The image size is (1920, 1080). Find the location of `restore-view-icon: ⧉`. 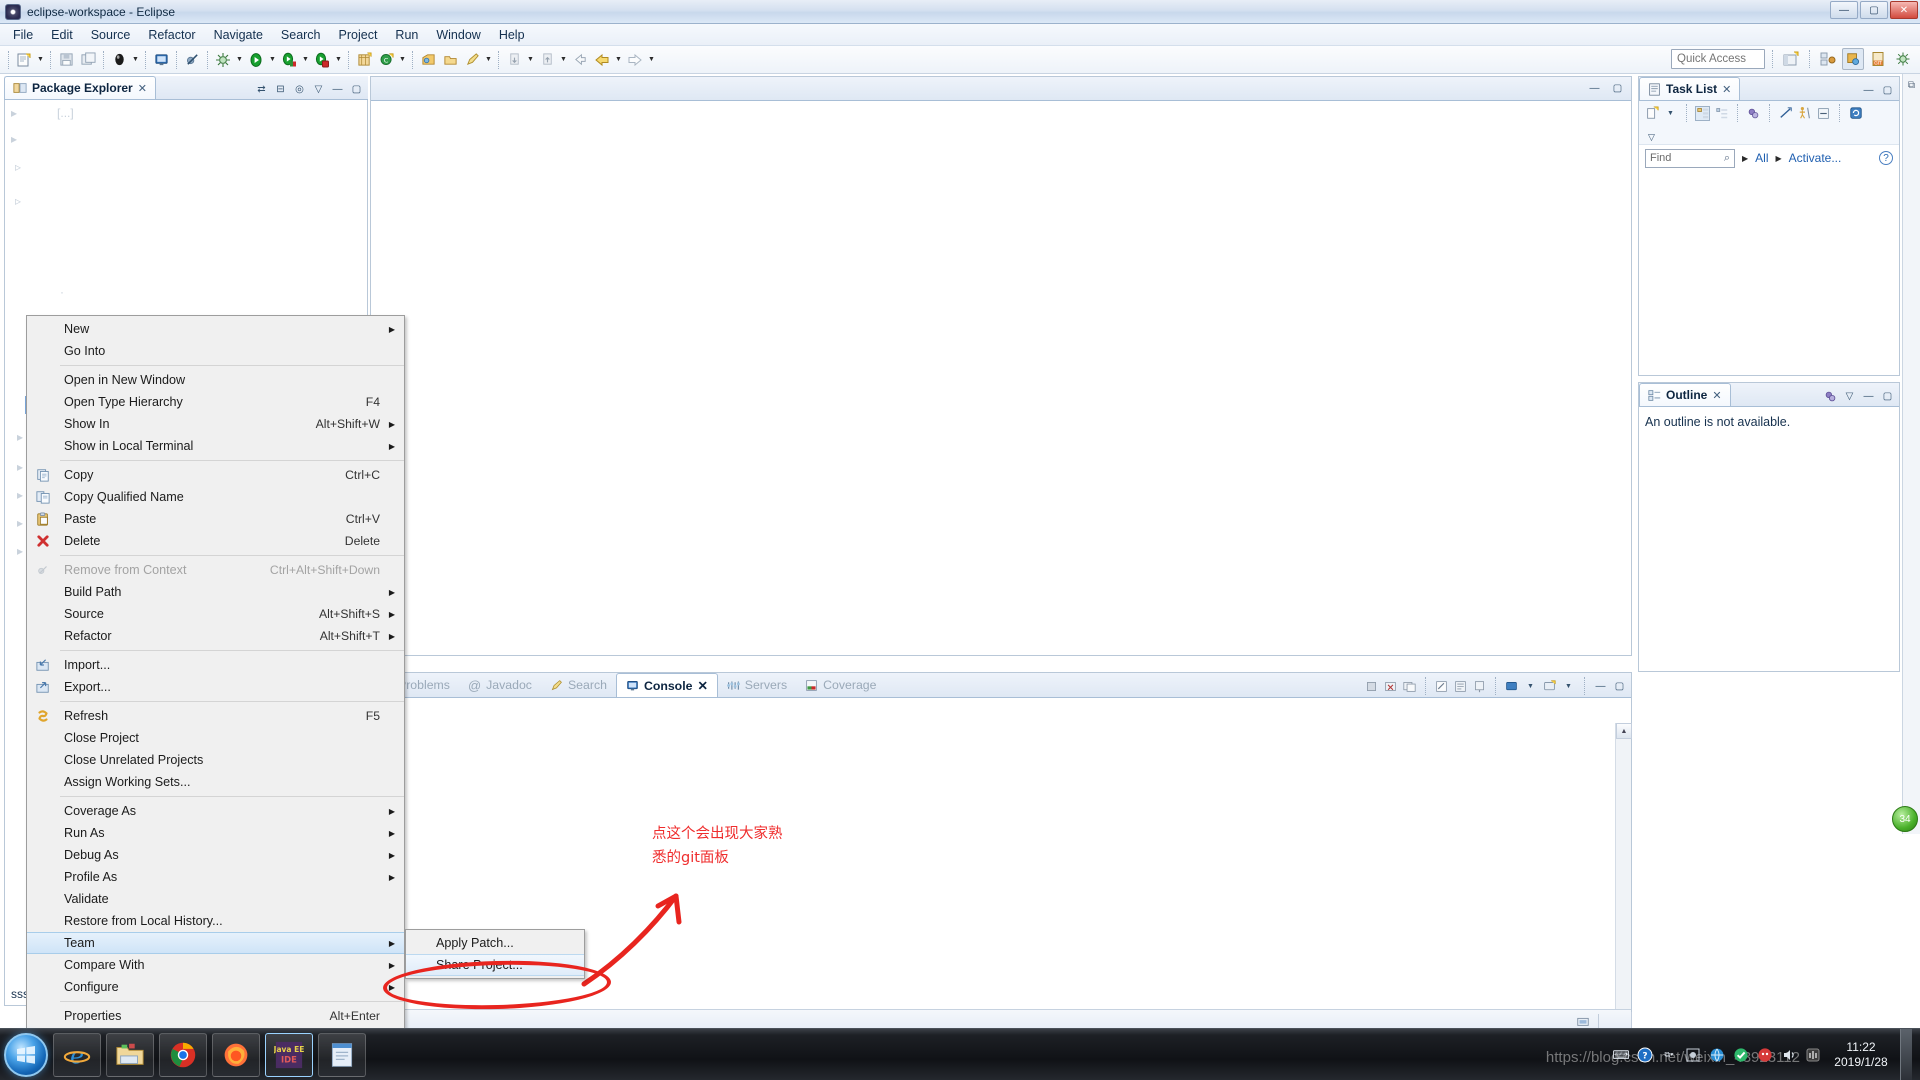

restore-view-icon: ⧉ is located at coordinates (1911, 85).